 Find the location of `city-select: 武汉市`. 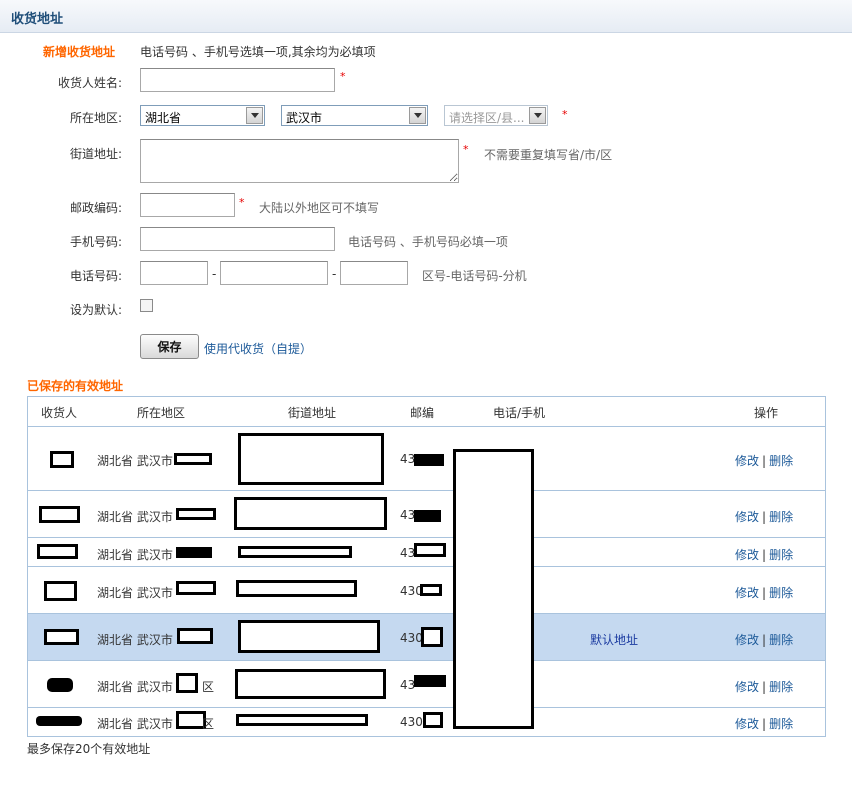

city-select: 武汉市 is located at coordinates (354, 115).